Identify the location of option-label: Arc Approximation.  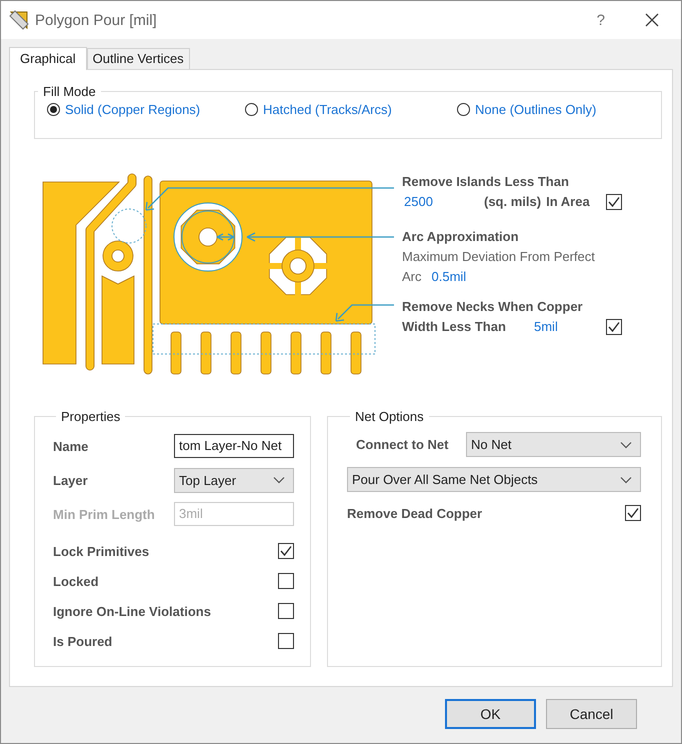
(461, 237).